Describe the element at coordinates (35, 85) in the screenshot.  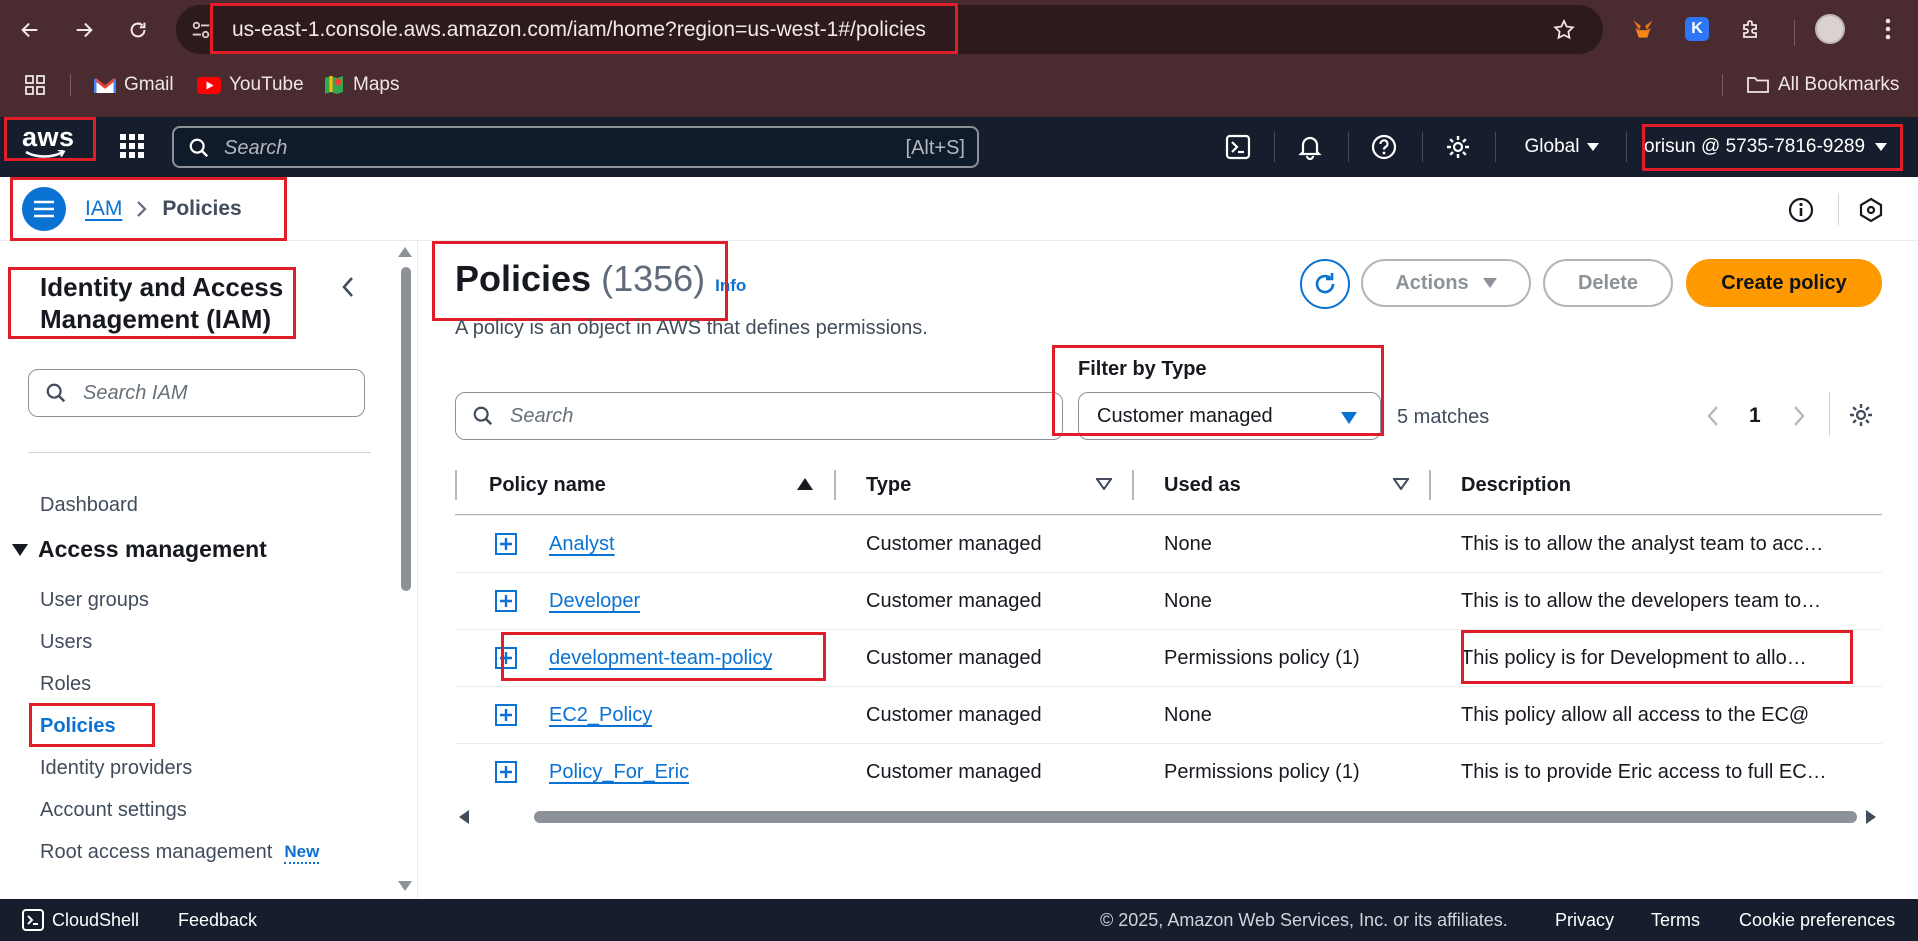
I see `apps-grid-icon` at that location.